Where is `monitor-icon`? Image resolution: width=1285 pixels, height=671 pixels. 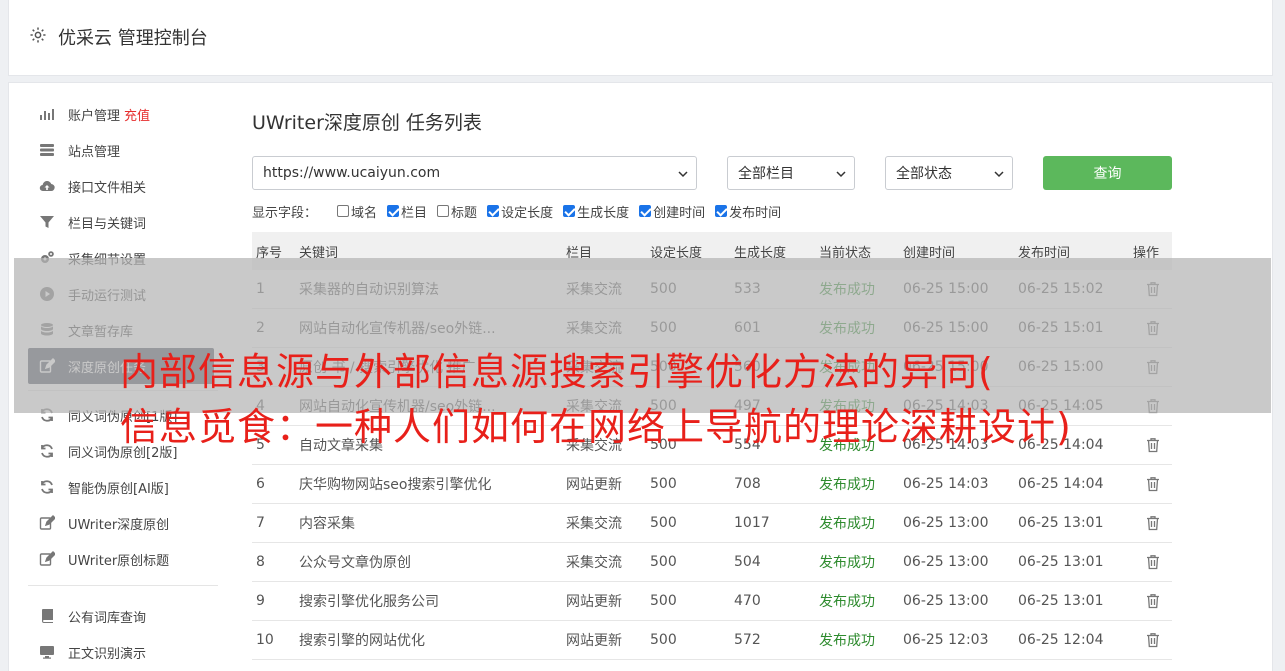
monitor-icon is located at coordinates (47, 652).